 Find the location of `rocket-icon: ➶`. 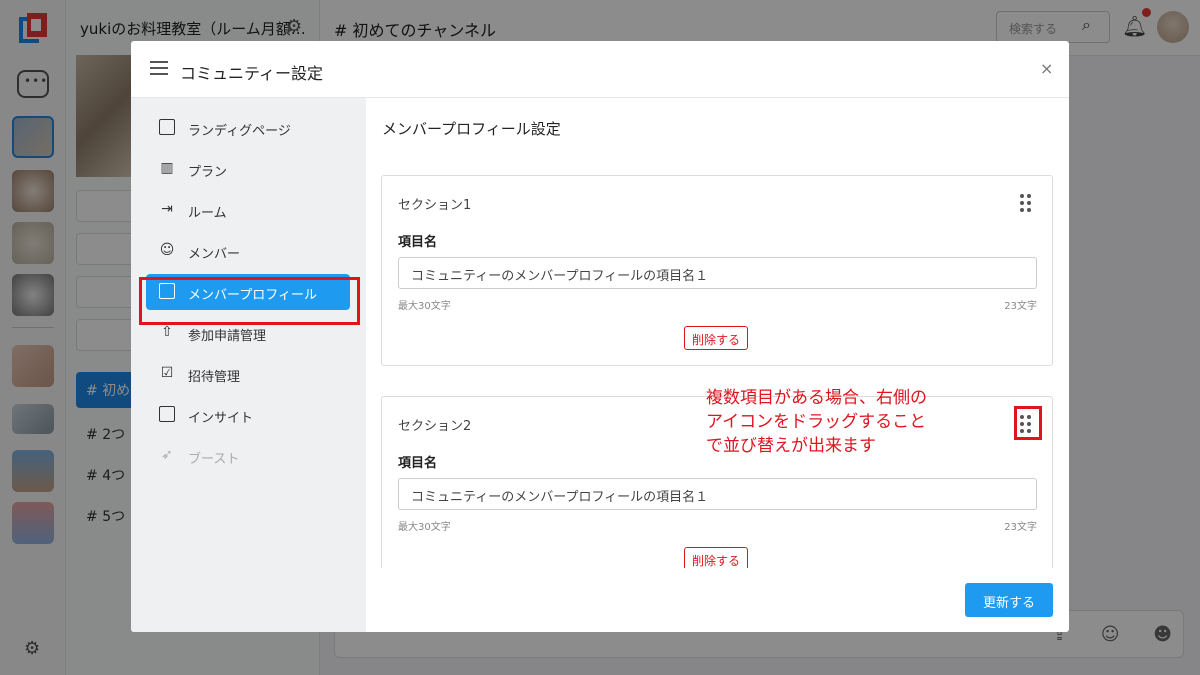

rocket-icon: ➶ is located at coordinates (167, 455).